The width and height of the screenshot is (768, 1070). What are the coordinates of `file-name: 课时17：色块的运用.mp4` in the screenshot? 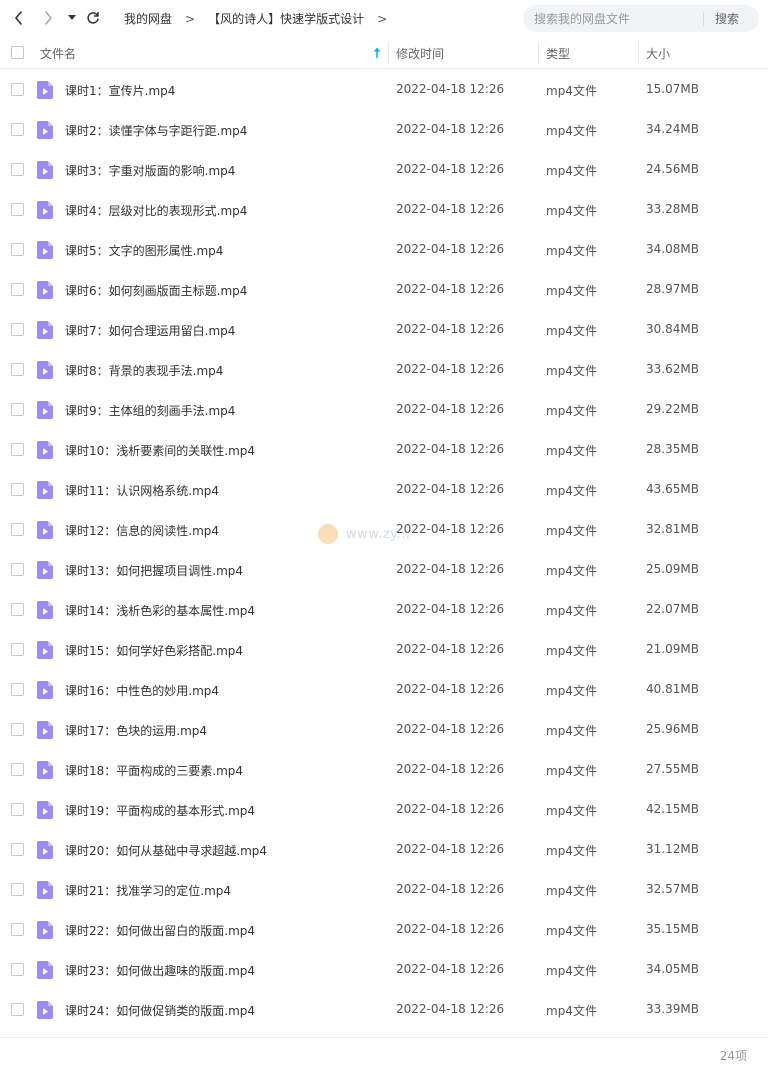 It's located at (136, 730).